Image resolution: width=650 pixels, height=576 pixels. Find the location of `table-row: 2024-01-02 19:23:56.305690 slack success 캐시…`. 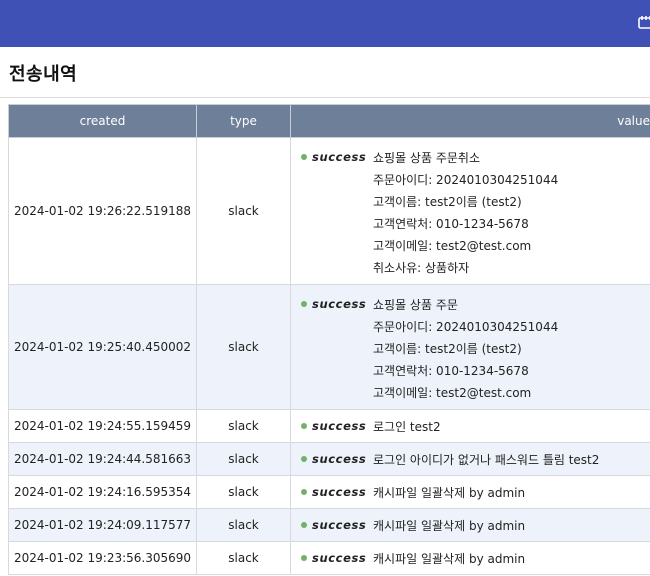

table-row: 2024-01-02 19:23:56.305690 slack success 캐시… is located at coordinates (329, 558).